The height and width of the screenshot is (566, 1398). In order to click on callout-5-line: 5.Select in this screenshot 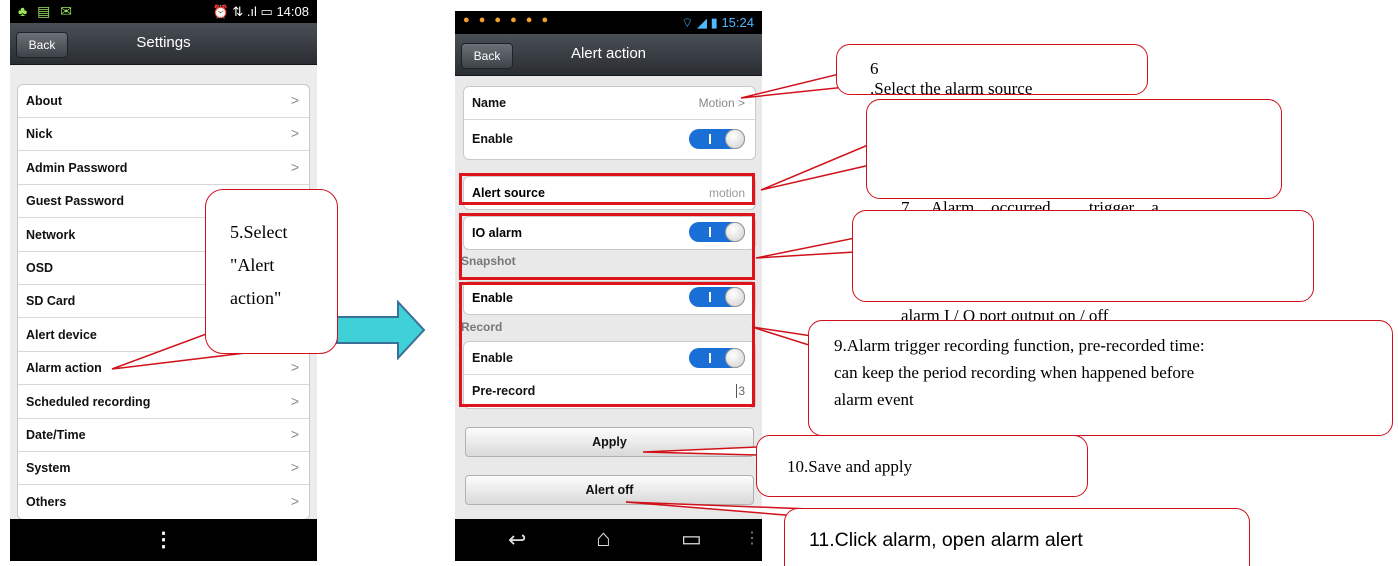, I will do `click(259, 232)`.